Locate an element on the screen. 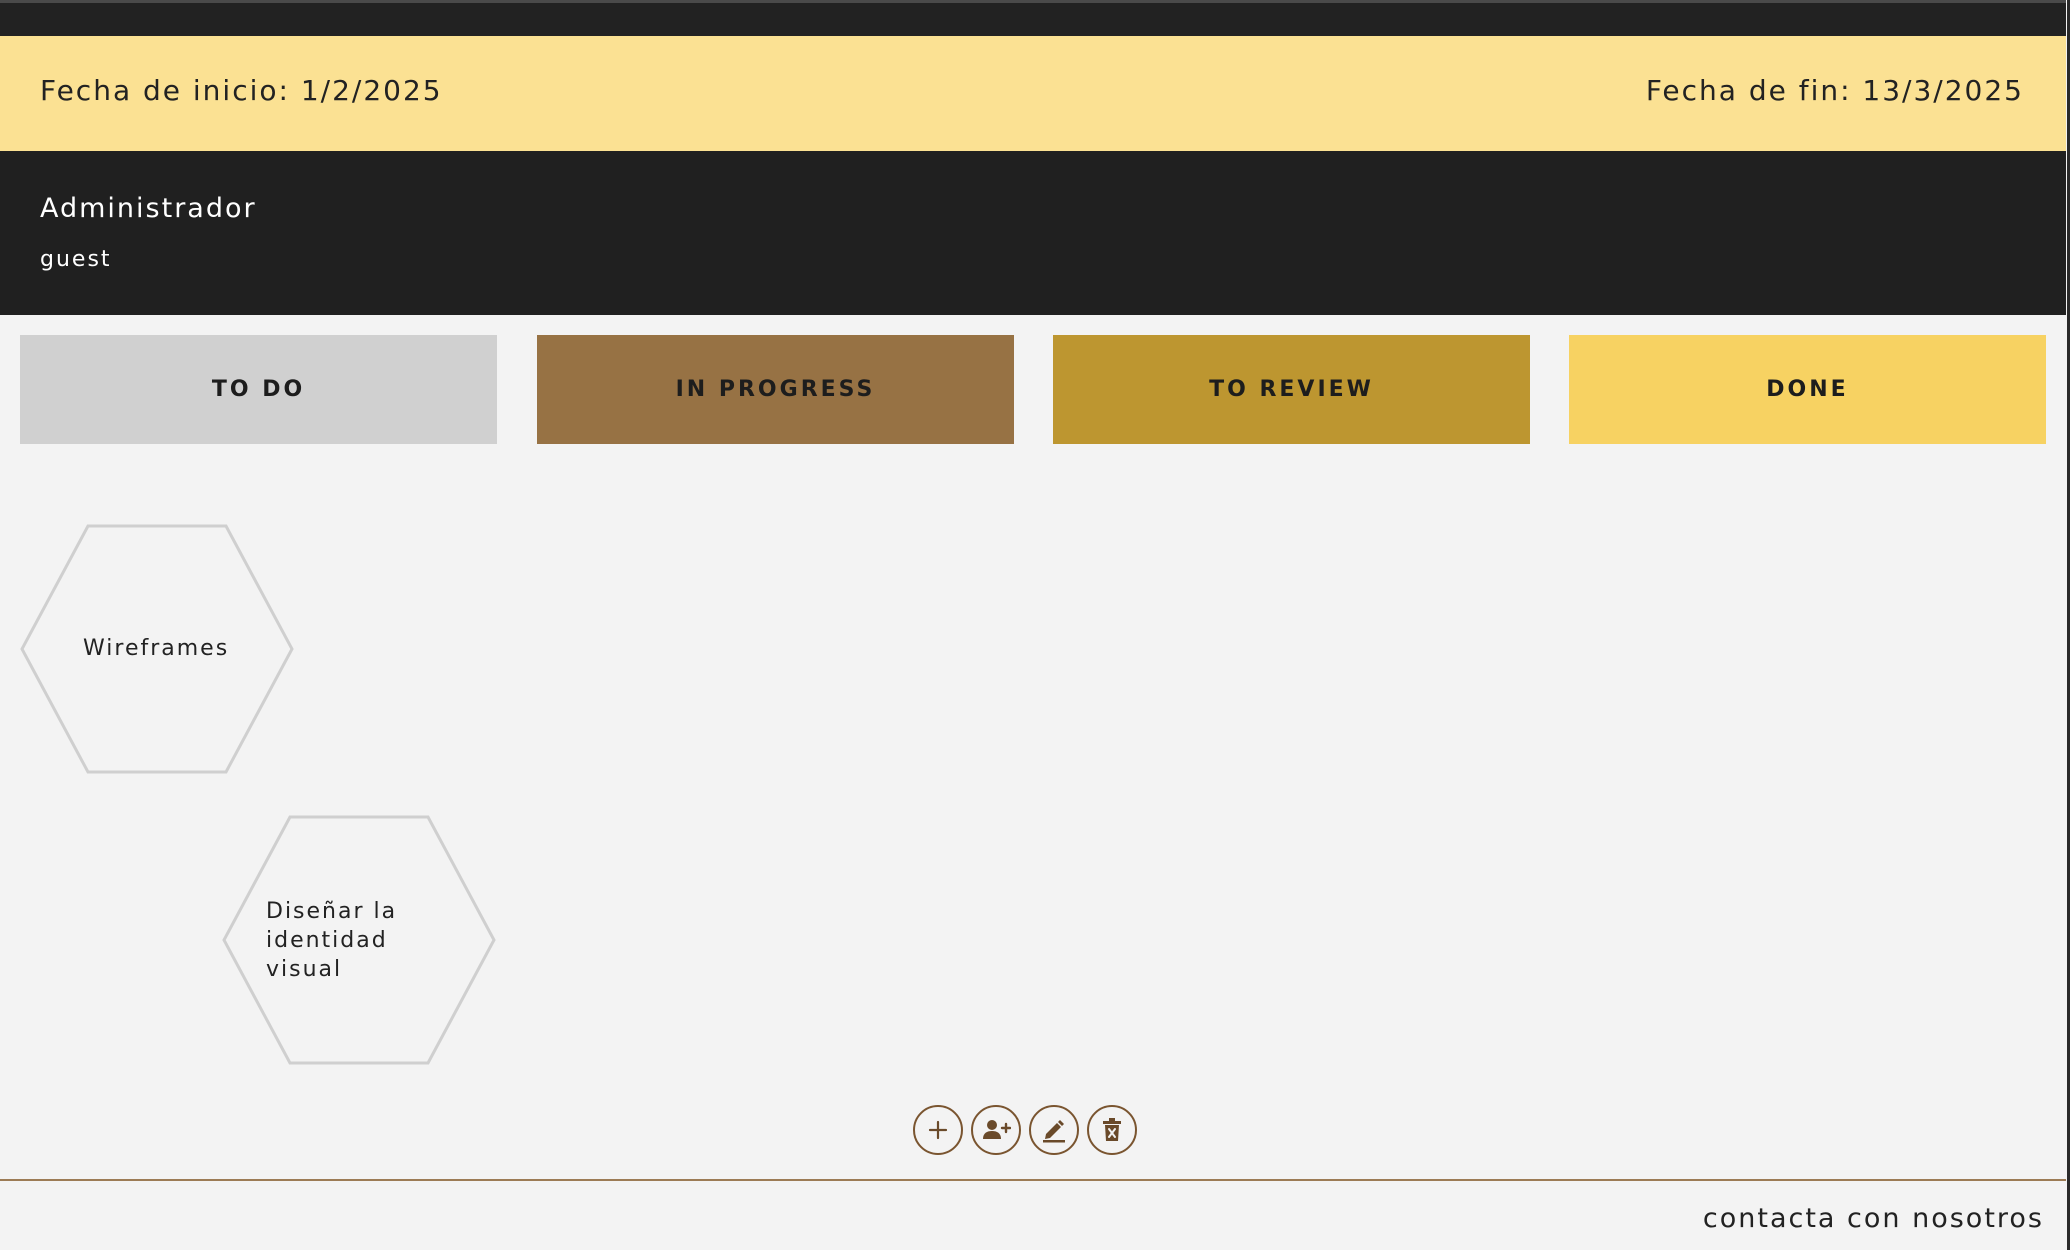 Image resolution: width=2070 pixels, height=1250 pixels. add-task-button is located at coordinates (938, 1130).